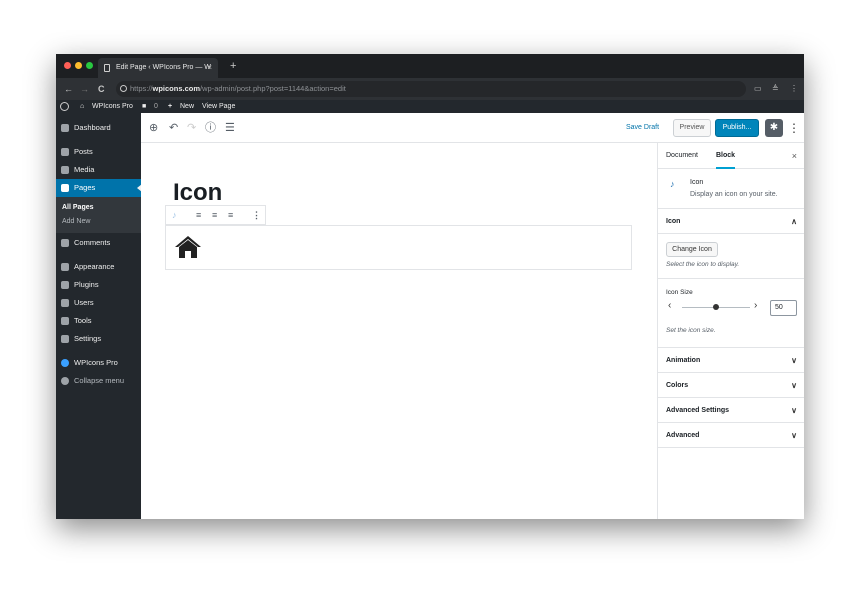  Describe the element at coordinates (734, 194) in the screenshot. I see `block-card-description: Display an icon on your site.` at that location.